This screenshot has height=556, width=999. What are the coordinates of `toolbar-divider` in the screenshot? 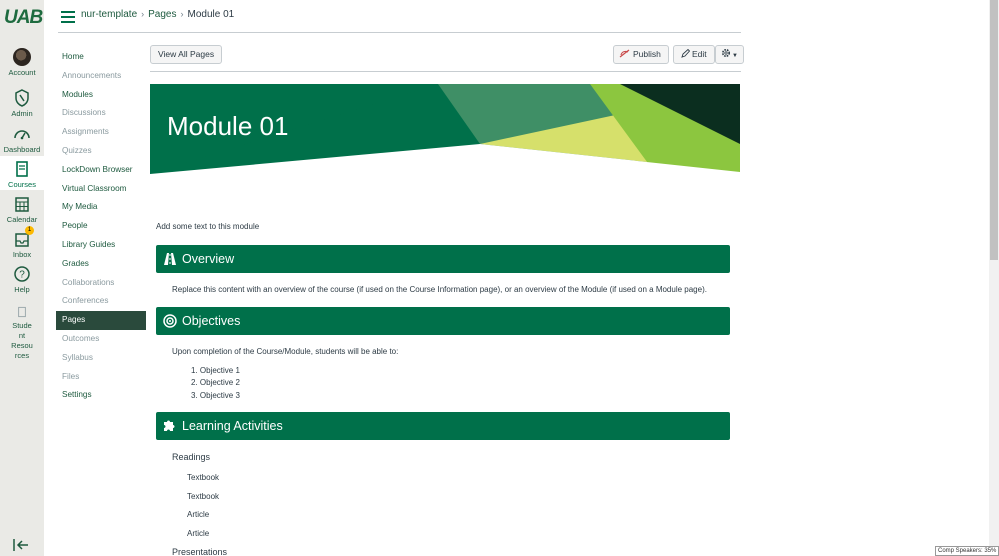 It's located at (445, 71).